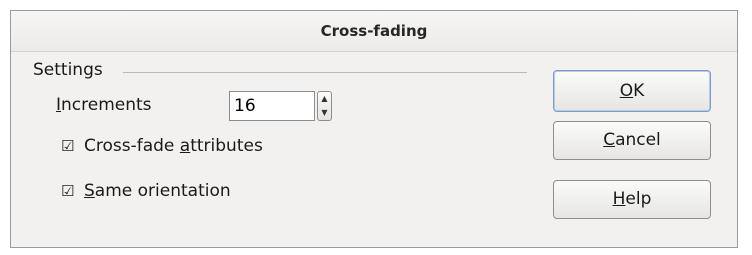  I want to click on ok-mnemonic: O, so click(626, 91).